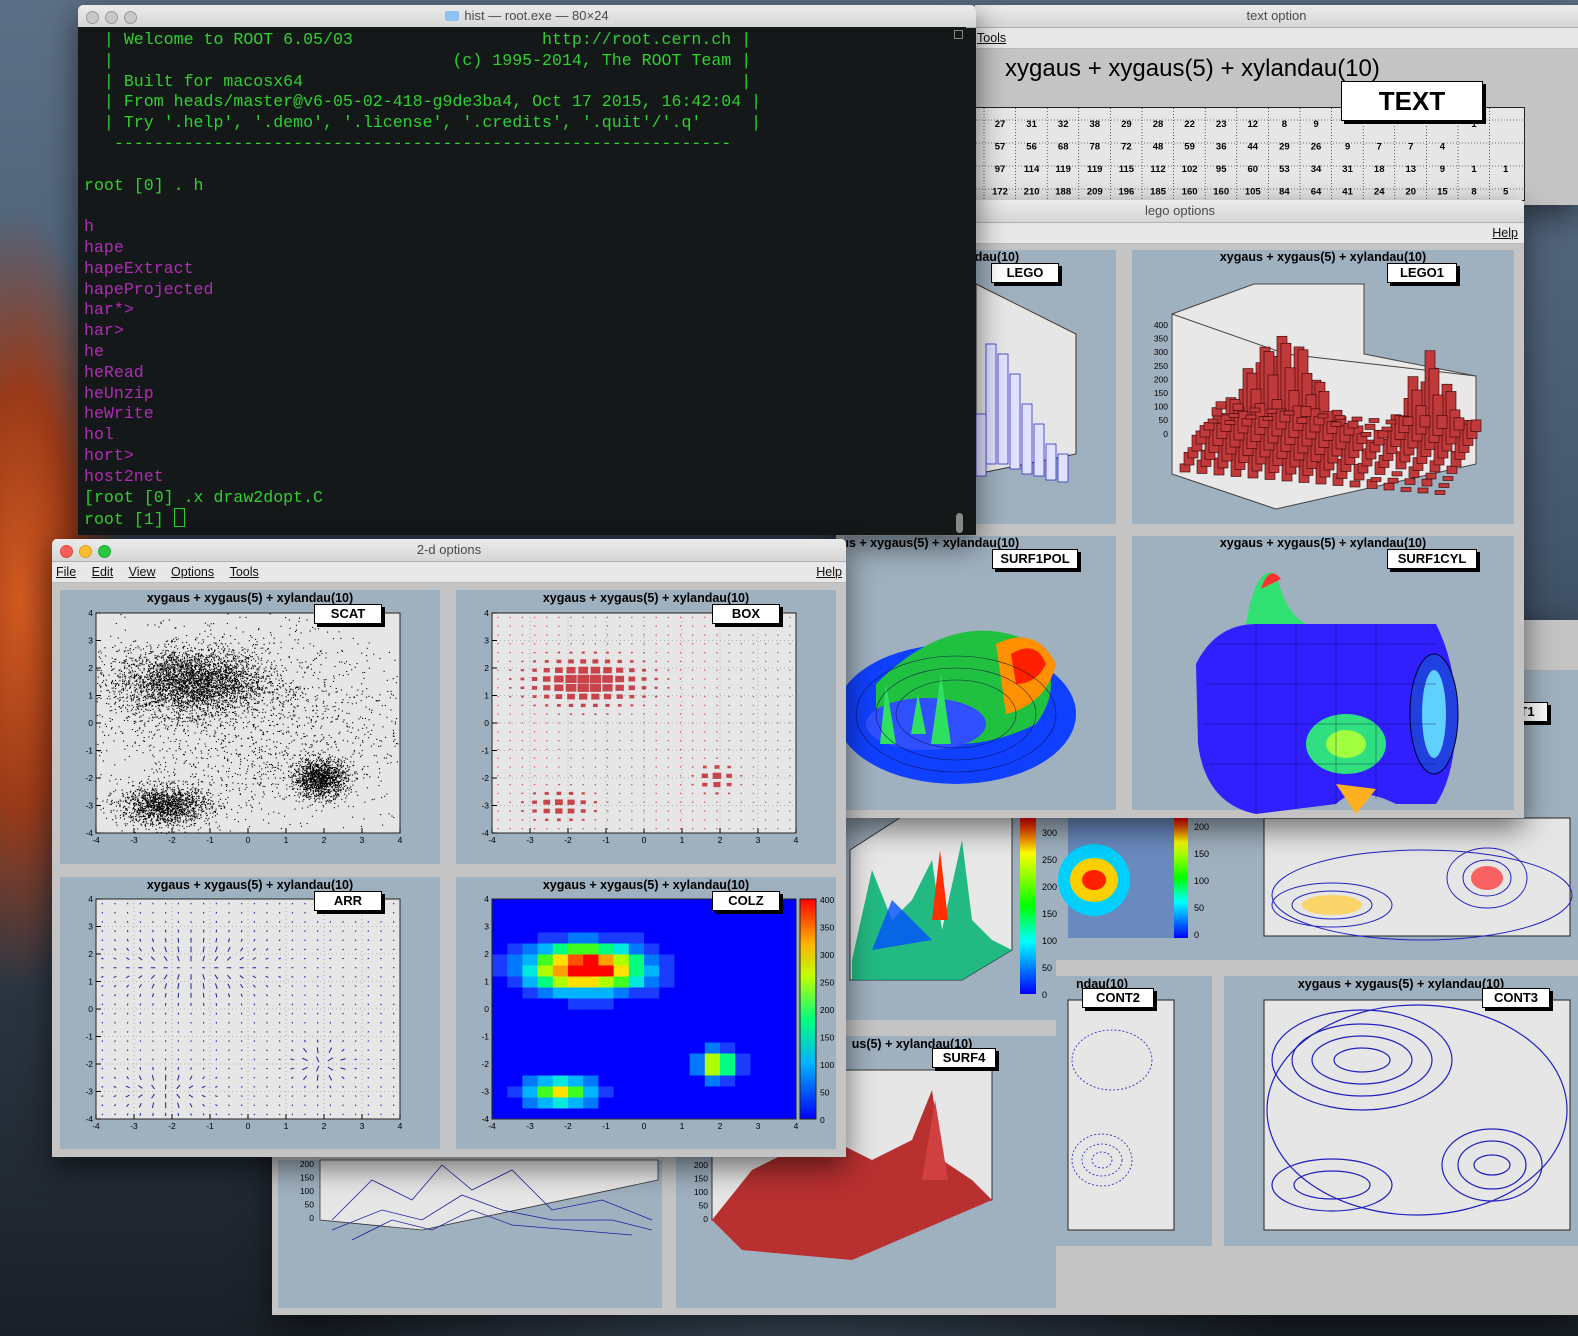 The height and width of the screenshot is (1336, 1578). I want to click on text-window-titlebar: text option, so click(1276, 16).